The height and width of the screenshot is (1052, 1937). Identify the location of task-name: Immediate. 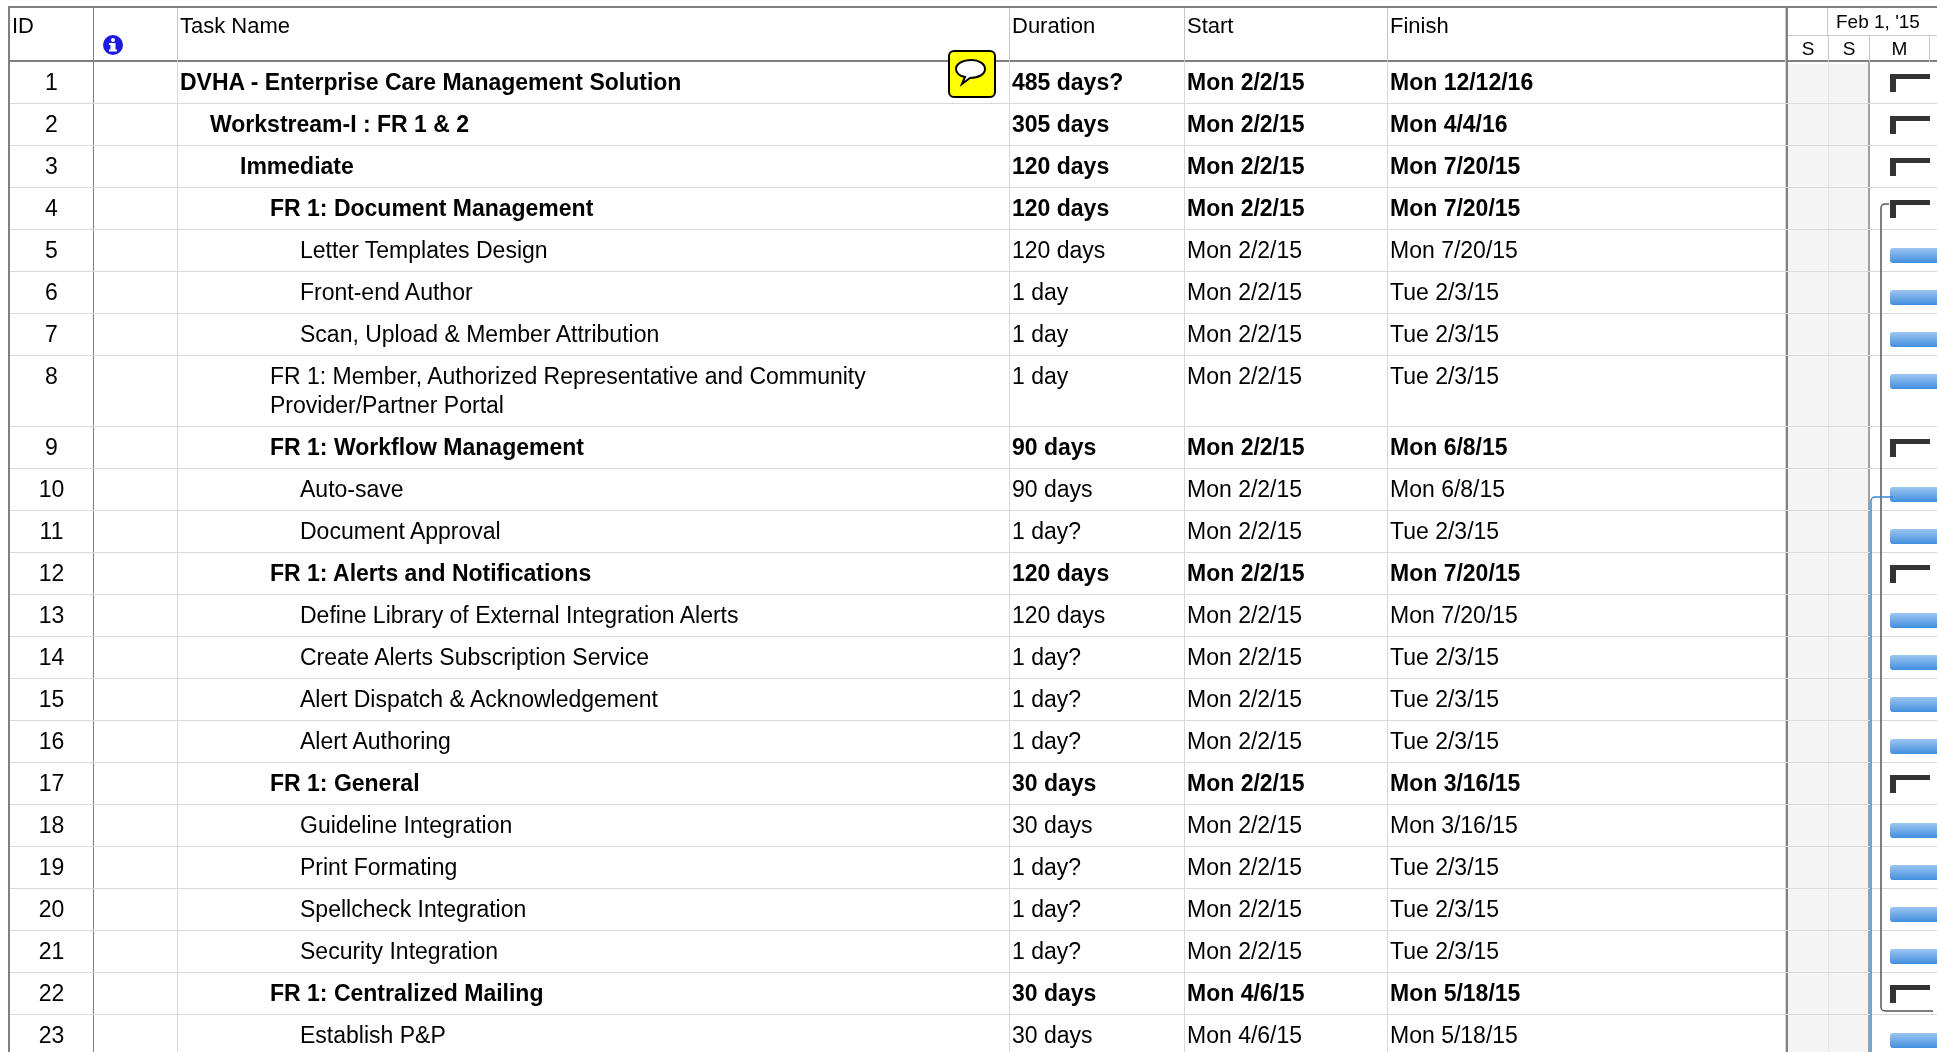
(297, 166).